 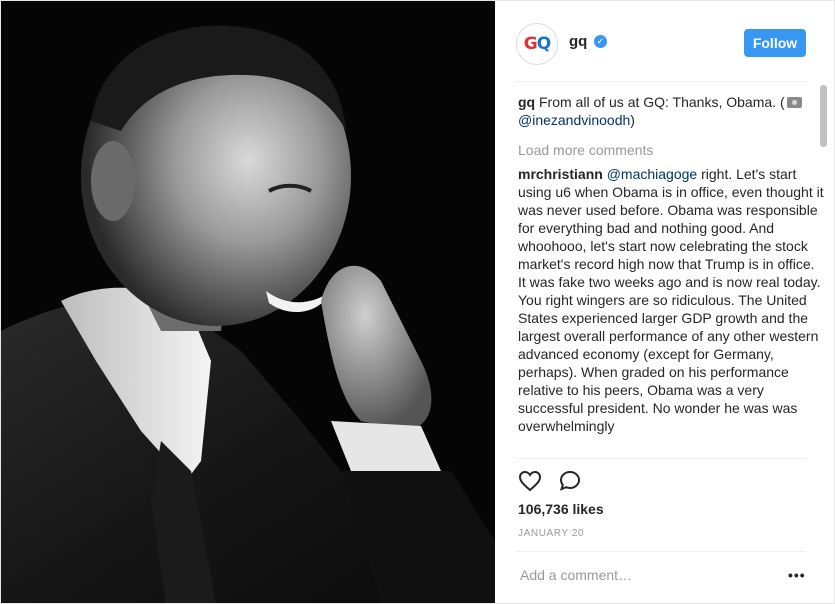 I want to click on avatar-g: G, so click(x=530, y=44).